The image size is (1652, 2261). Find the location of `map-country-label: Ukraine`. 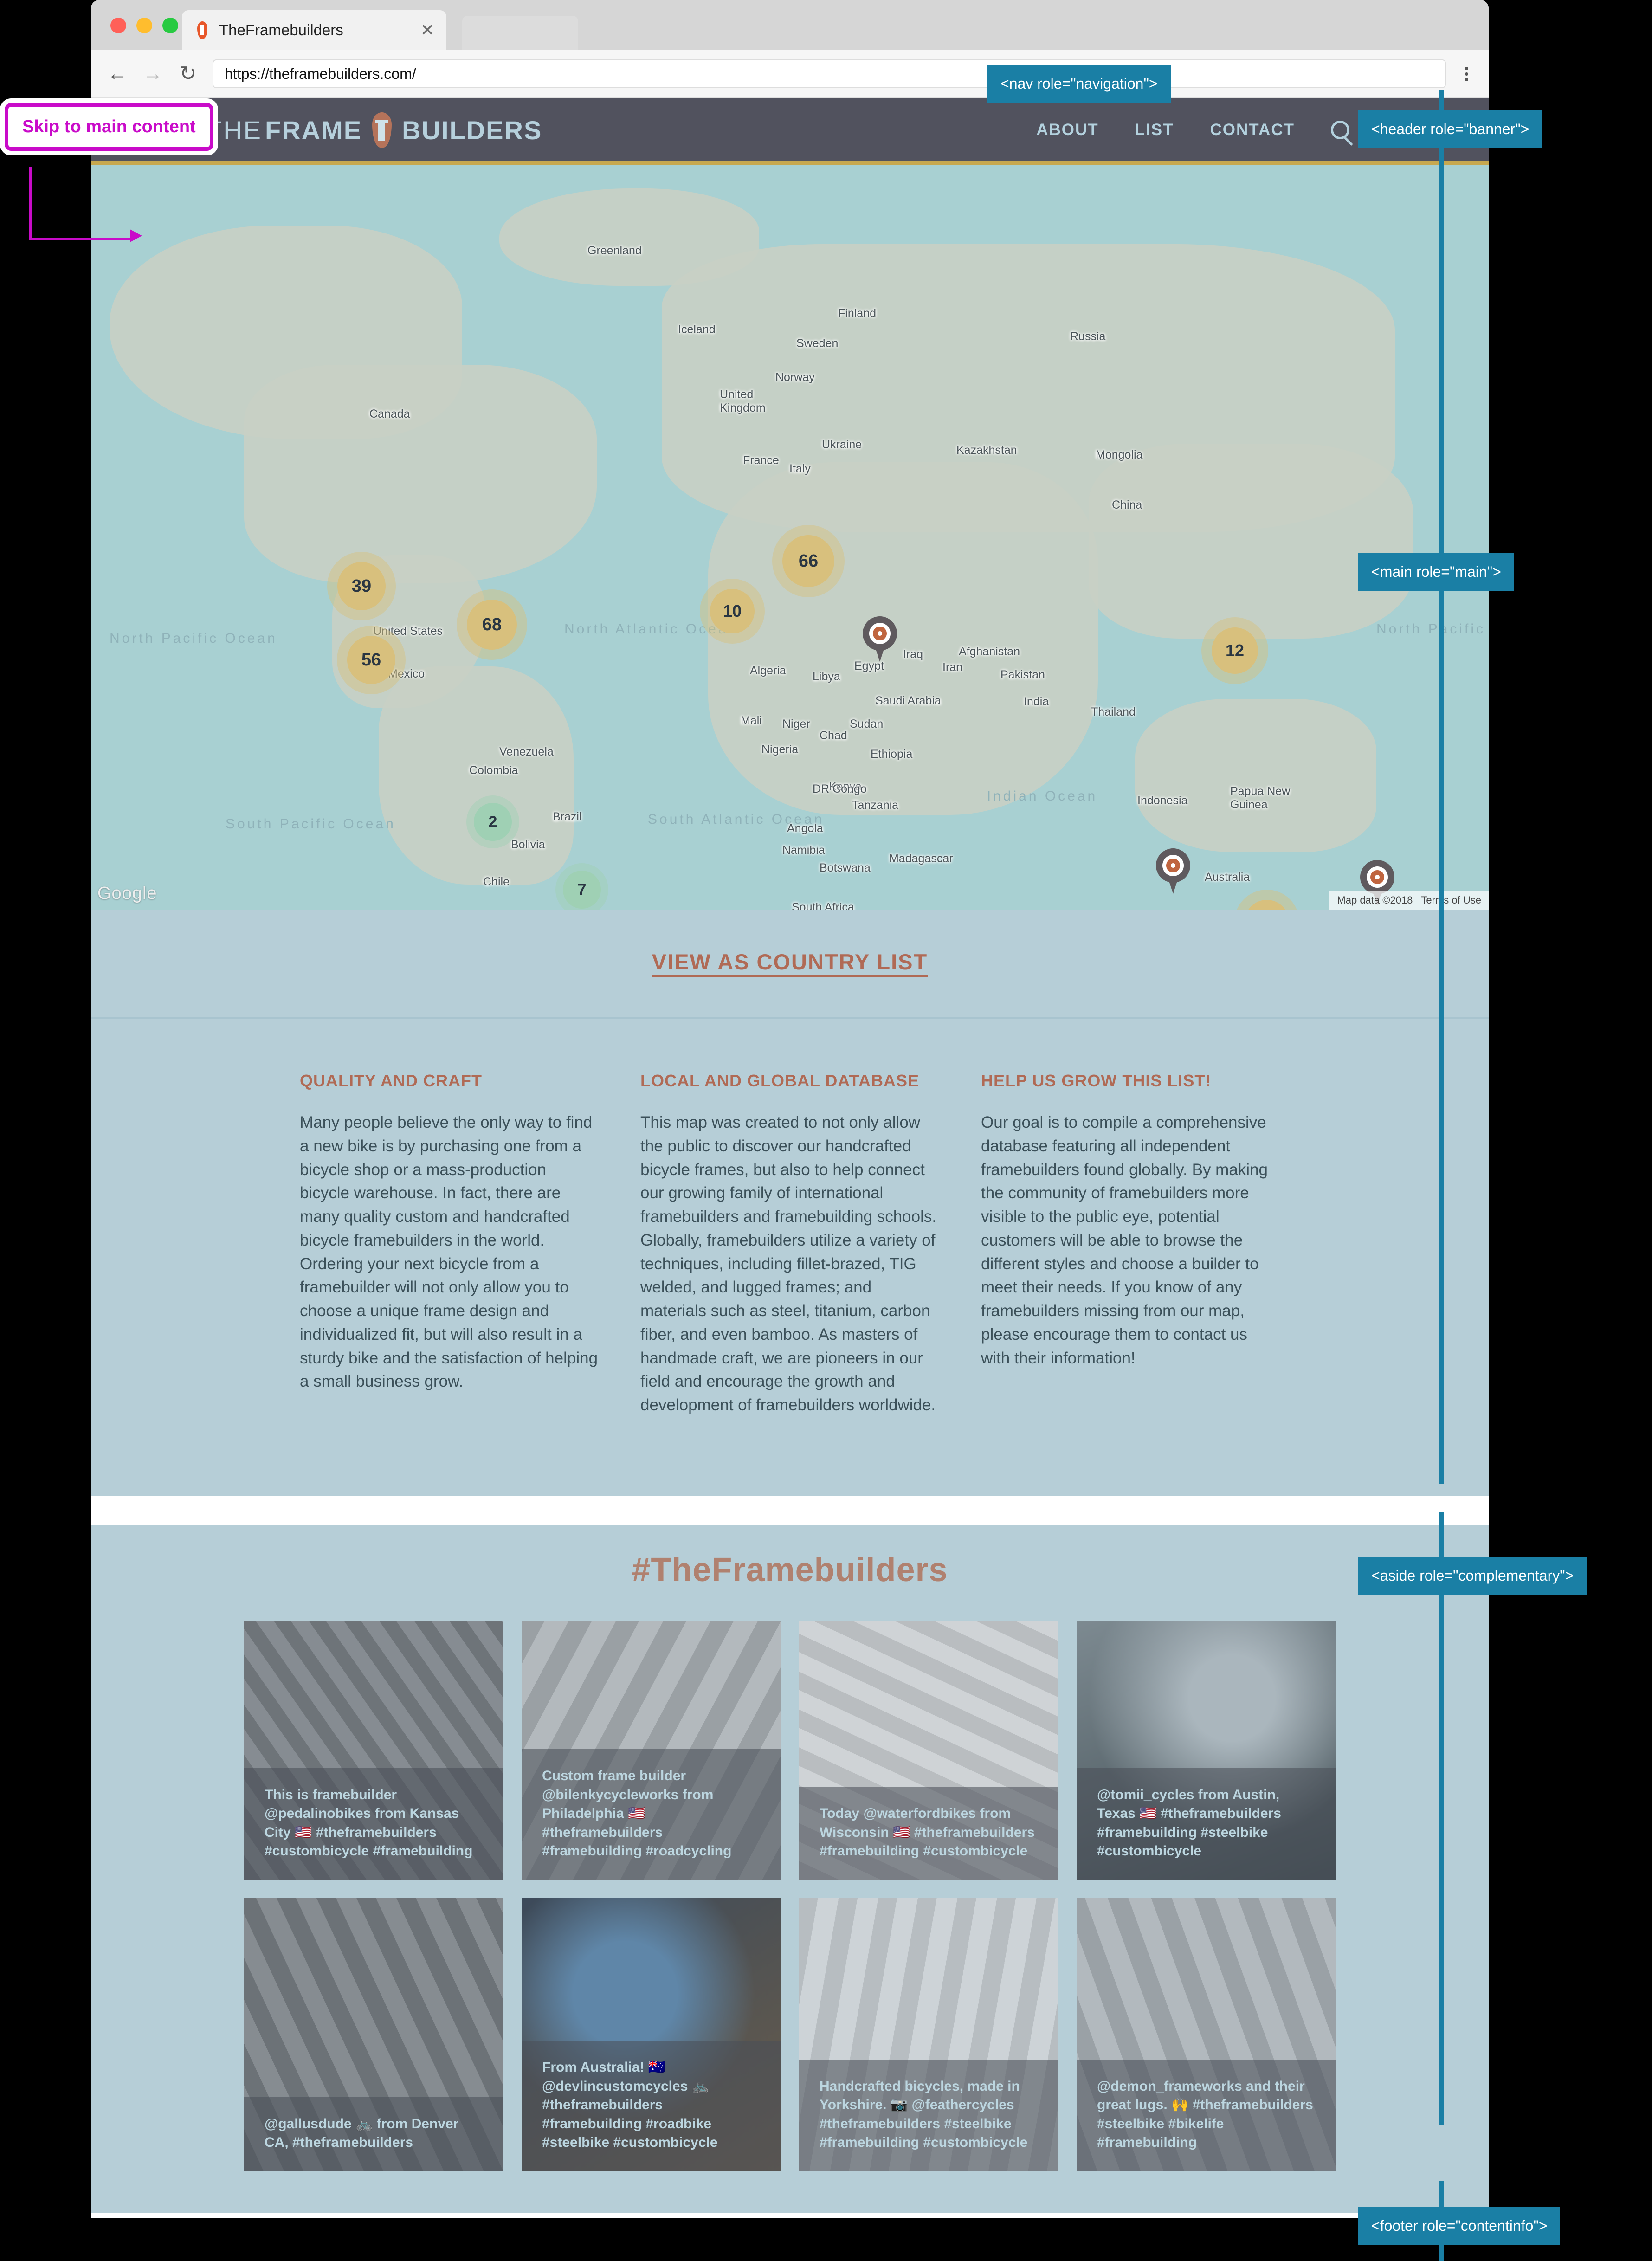

map-country-label: Ukraine is located at coordinates (842, 444).